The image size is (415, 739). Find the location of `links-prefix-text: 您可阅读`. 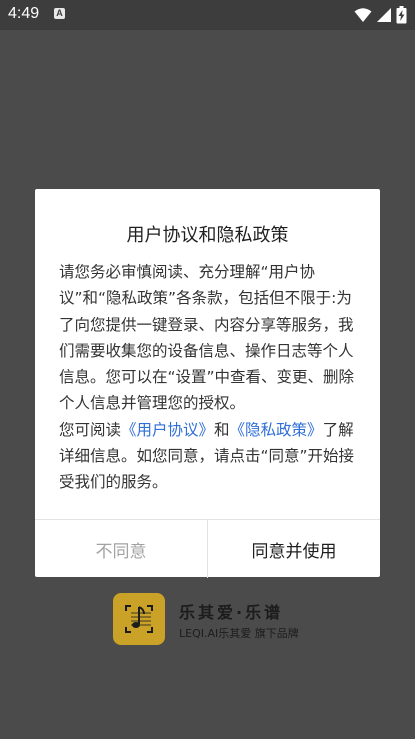

links-prefix-text: 您可阅读 is located at coordinates (90, 429).